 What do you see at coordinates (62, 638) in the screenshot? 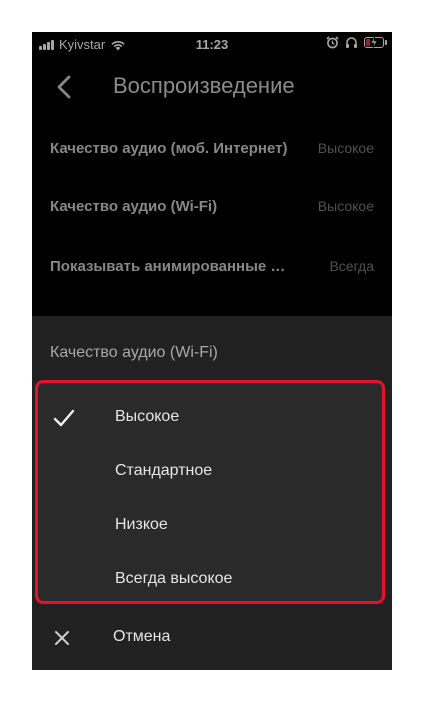
I see `close-icon` at bounding box center [62, 638].